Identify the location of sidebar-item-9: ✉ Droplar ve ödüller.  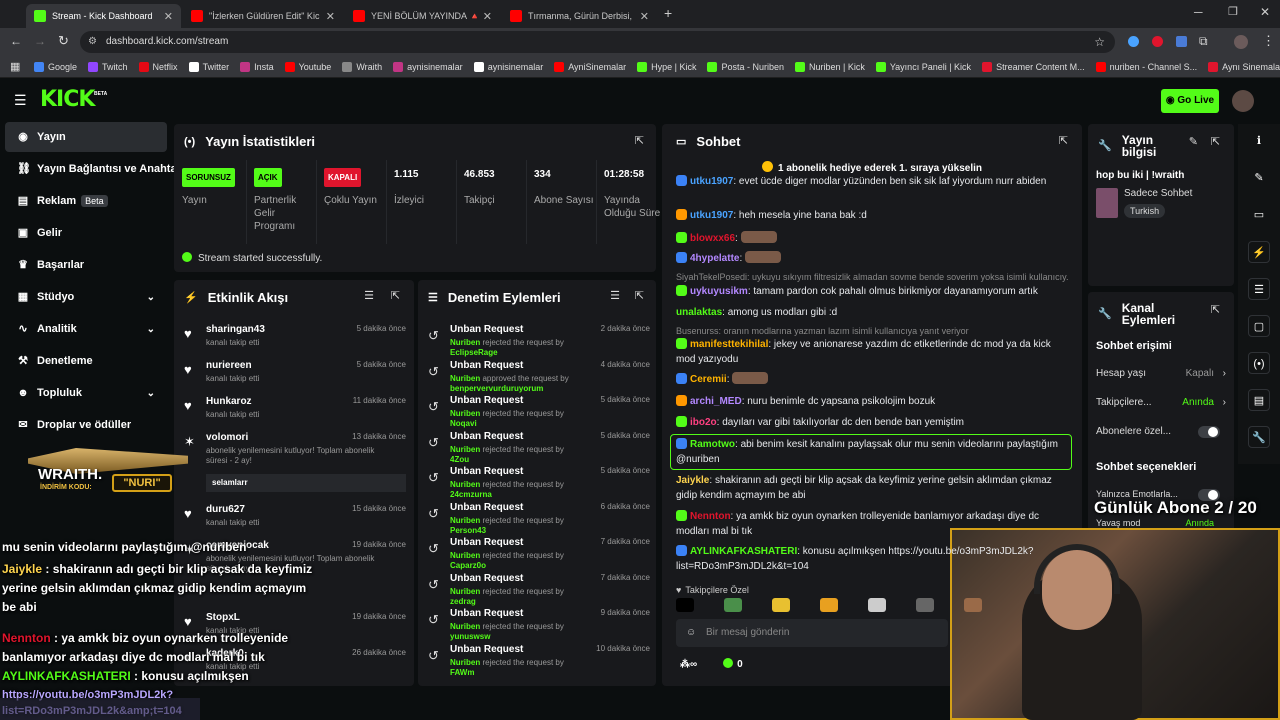
(86, 425).